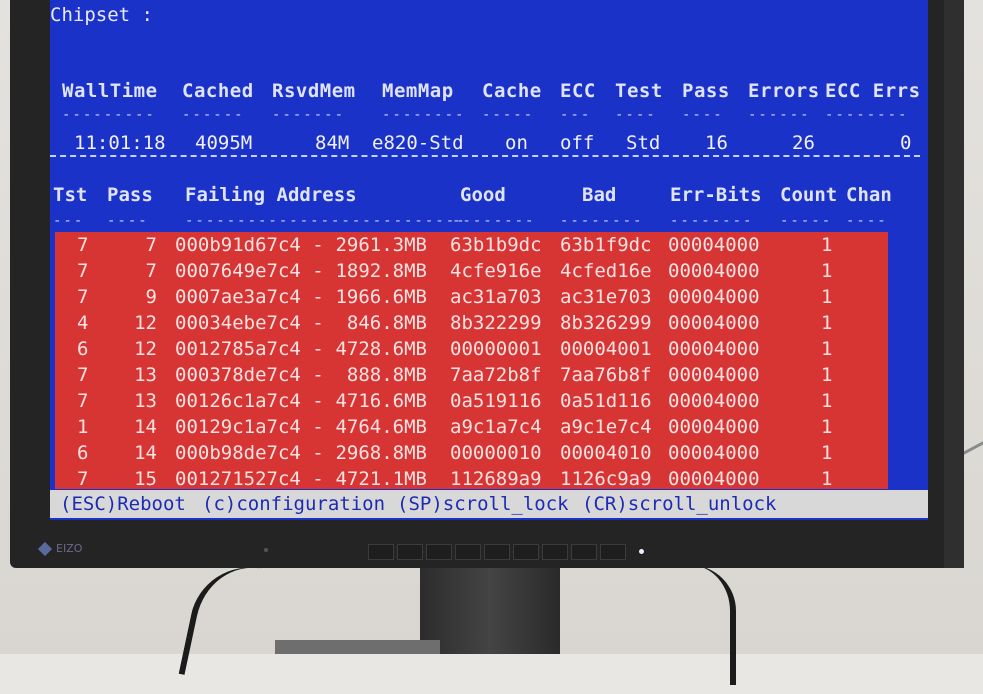 This screenshot has width=983, height=694. Describe the element at coordinates (69, 548) in the screenshot. I see `brand-logo: EIZO` at that location.